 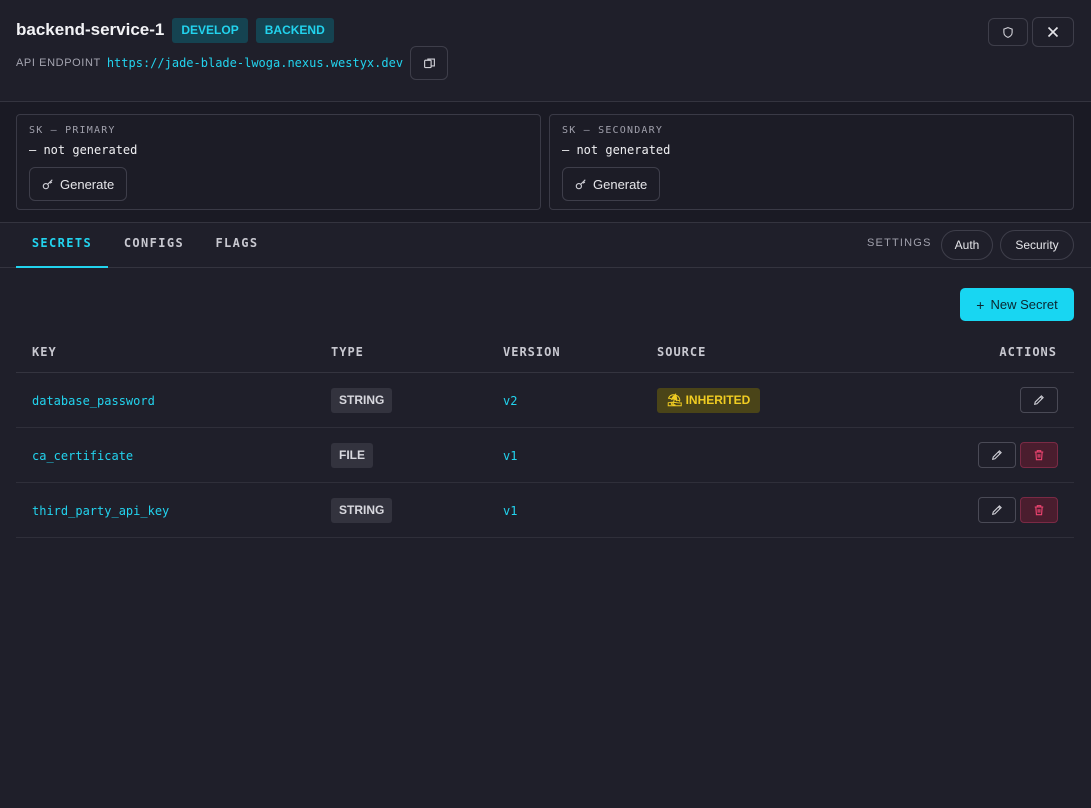 I want to click on secret-key: third_party_api_key, so click(x=100, y=511).